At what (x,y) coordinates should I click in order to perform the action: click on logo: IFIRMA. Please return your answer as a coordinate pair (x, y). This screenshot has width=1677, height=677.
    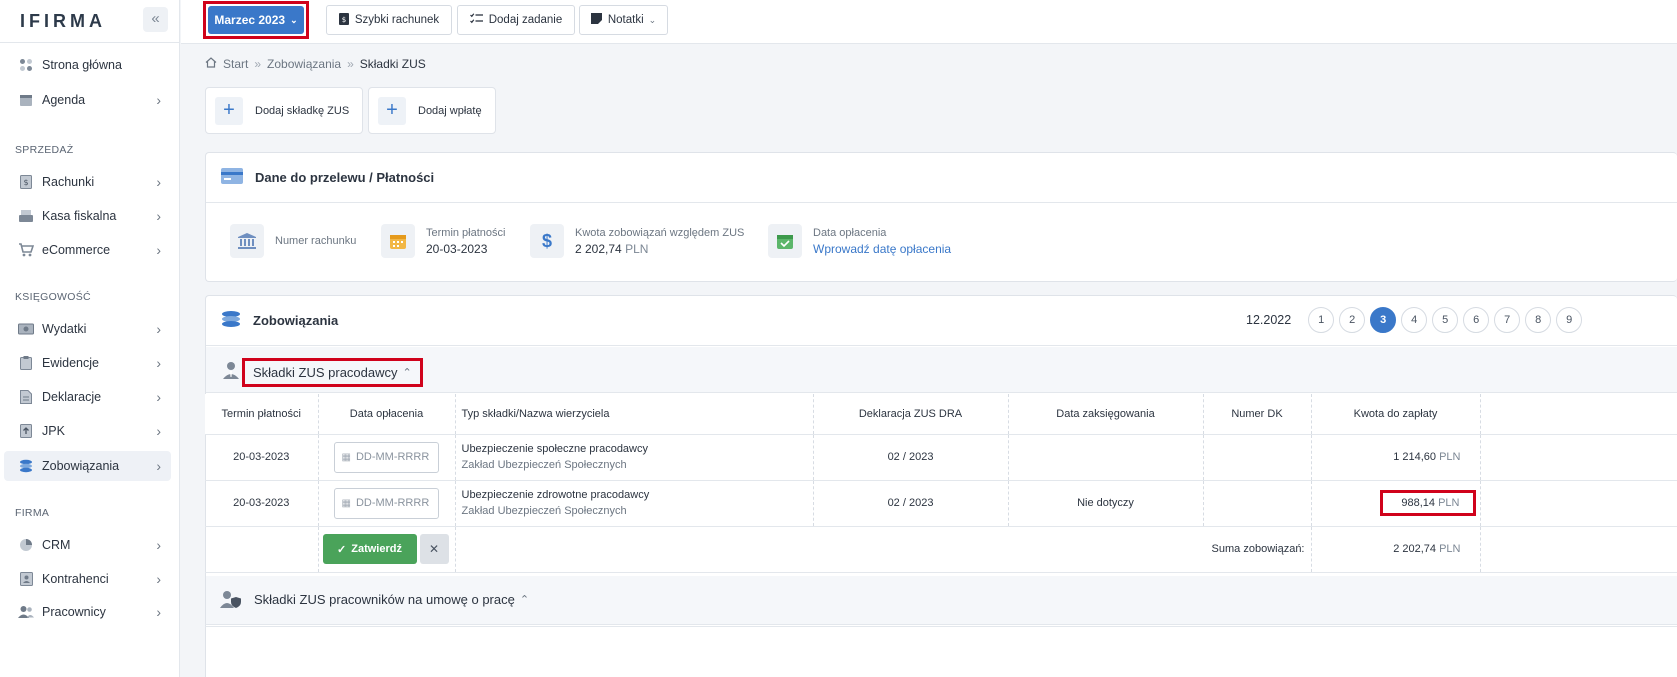
    Looking at the image, I should click on (63, 21).